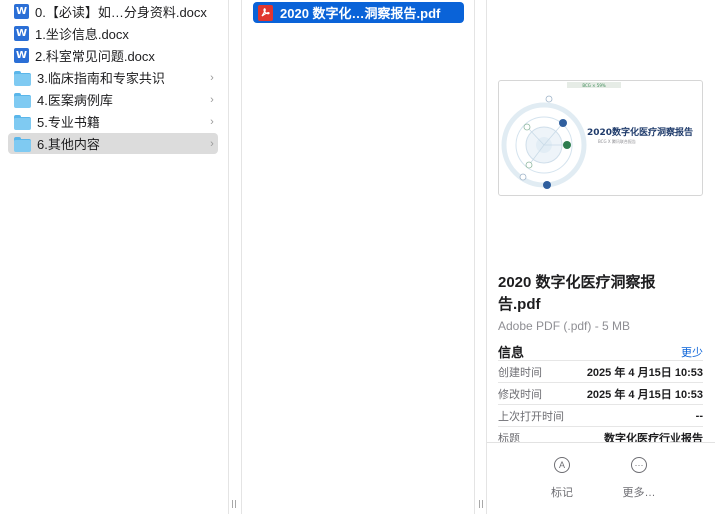 The image size is (715, 514). What do you see at coordinates (617, 141) in the screenshot?
I see `thumbnail-subtitle: BCG X 腾讯联合报告` at bounding box center [617, 141].